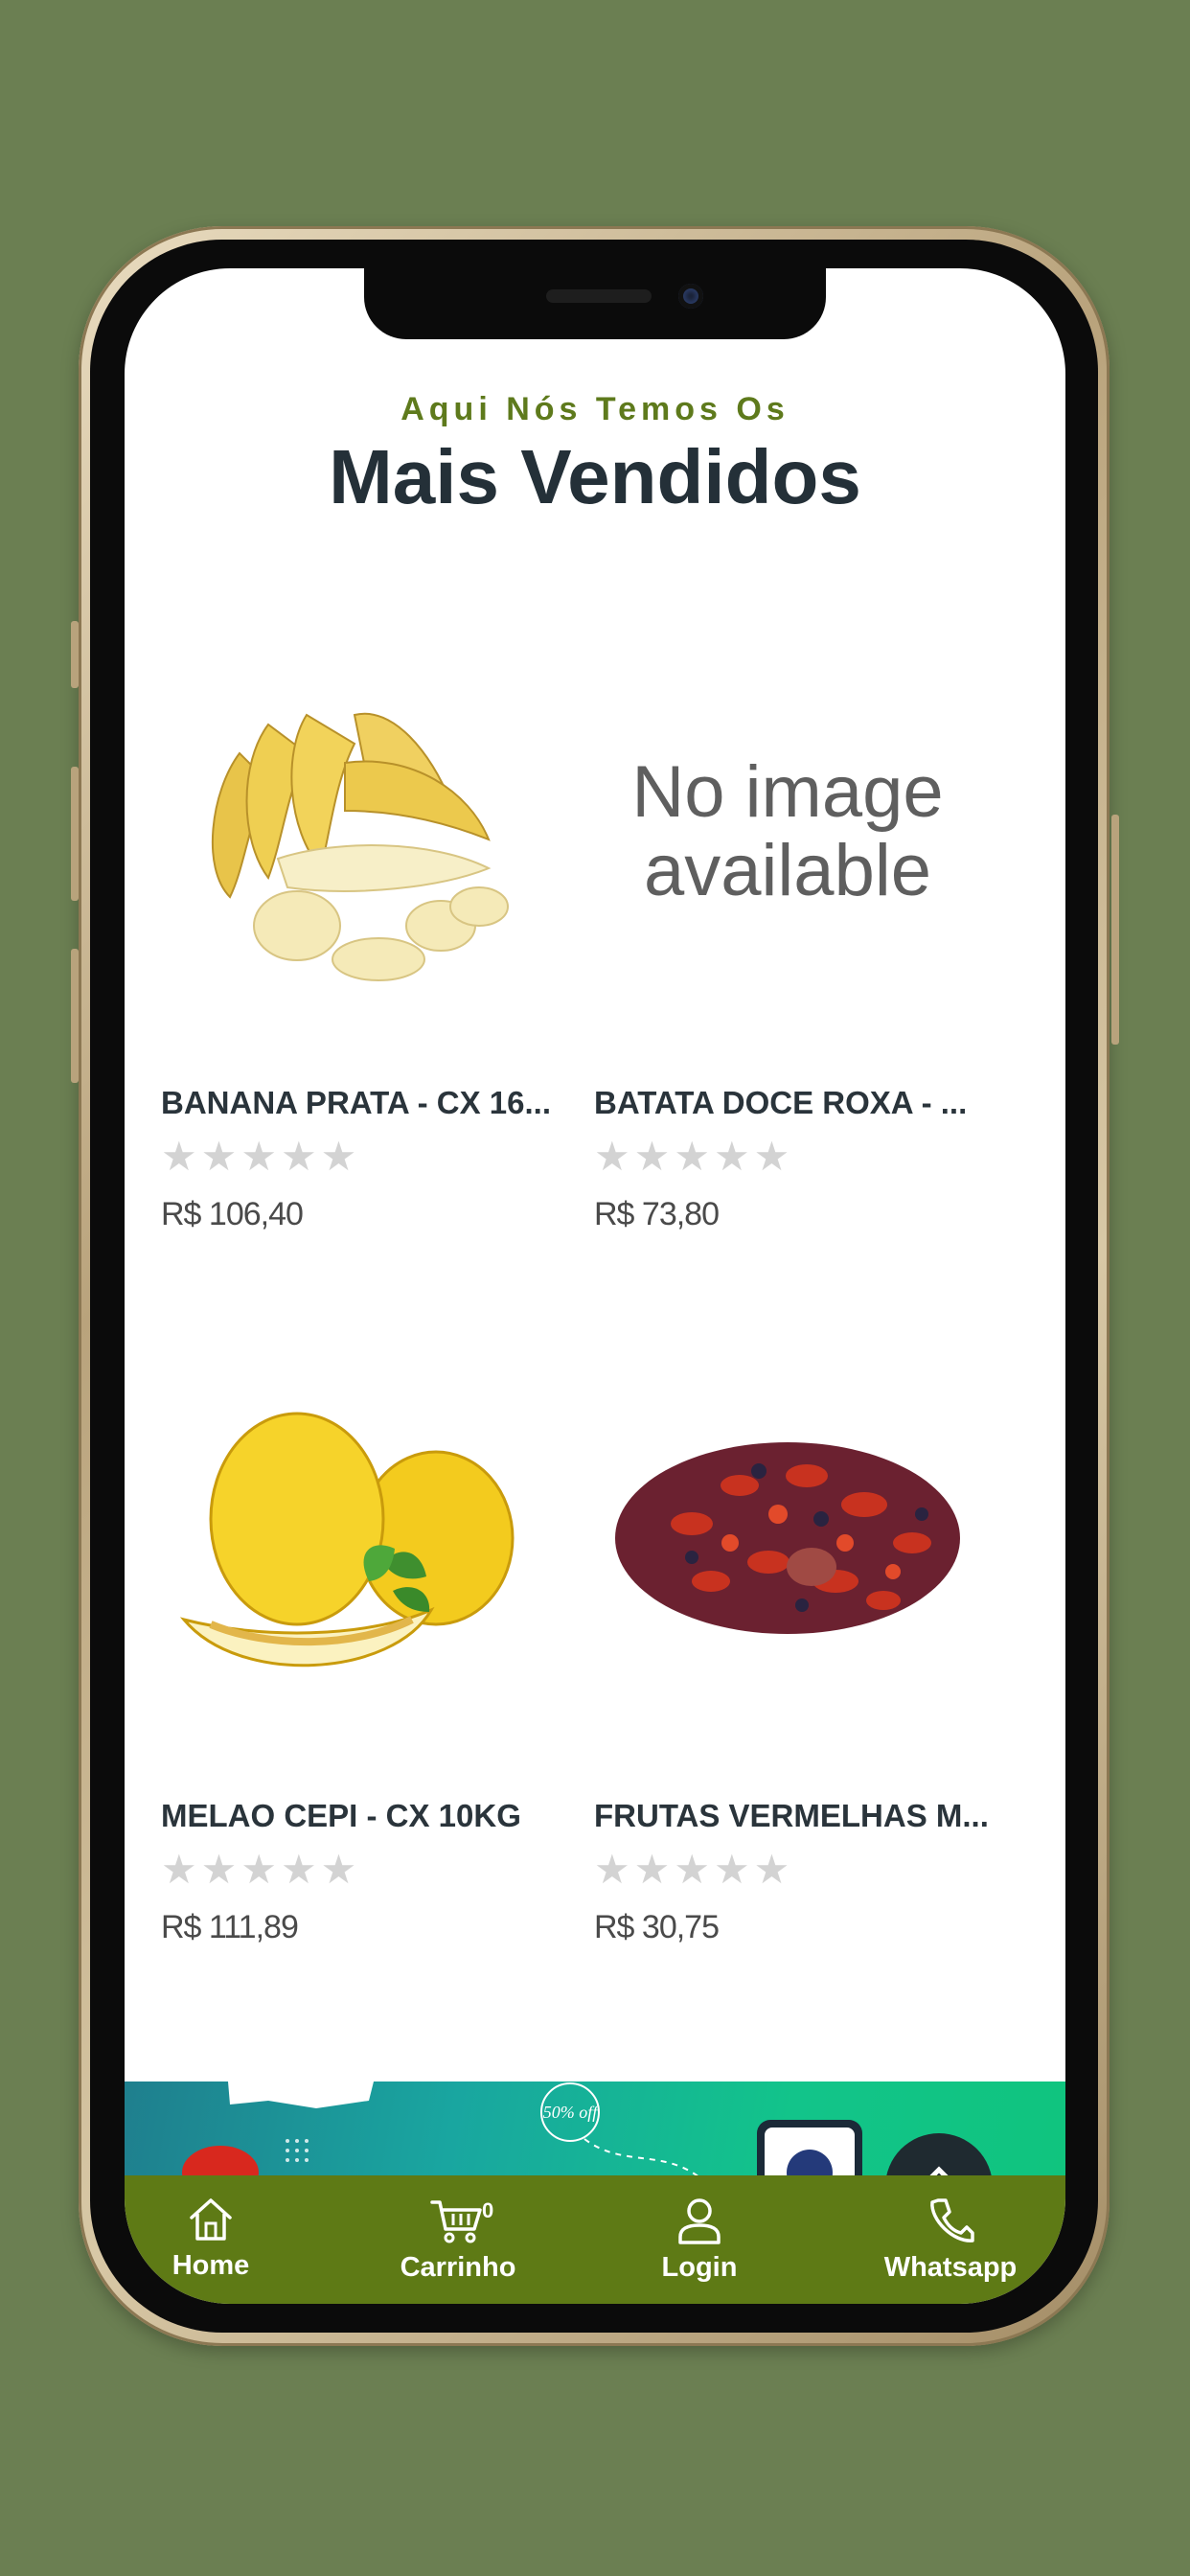  What do you see at coordinates (599, 296) in the screenshot?
I see `speaker-grille` at bounding box center [599, 296].